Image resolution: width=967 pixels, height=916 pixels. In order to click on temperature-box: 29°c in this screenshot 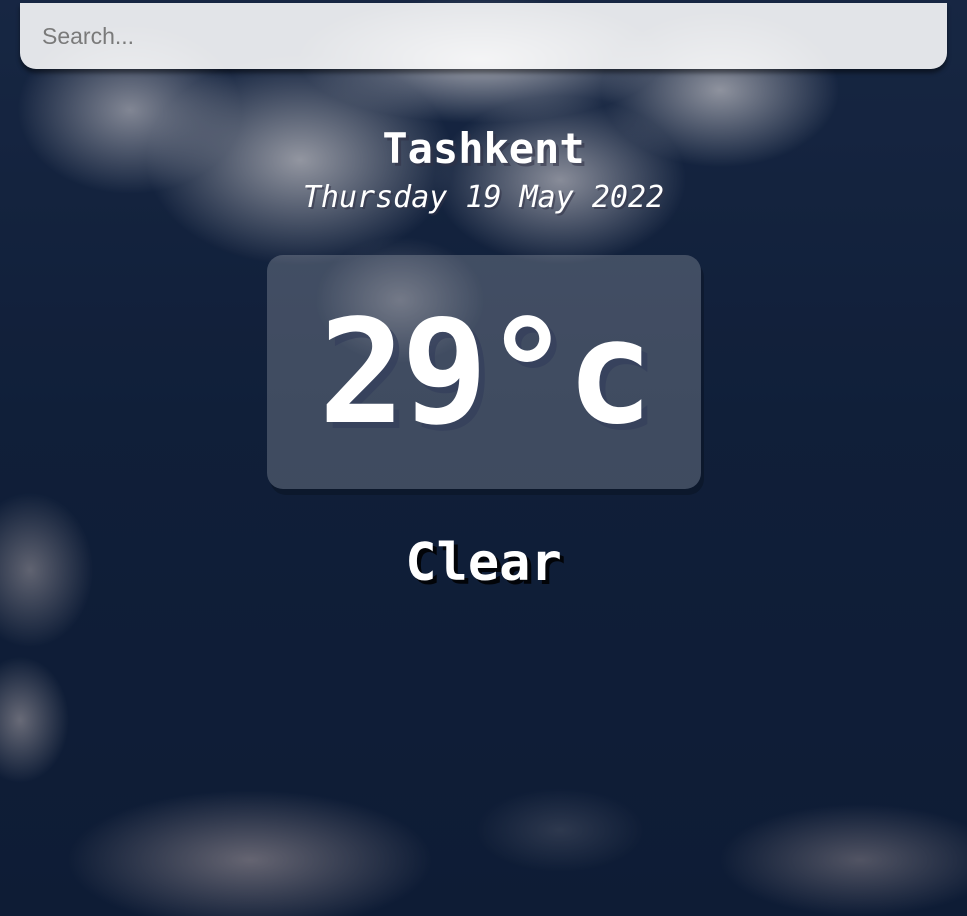, I will do `click(484, 372)`.